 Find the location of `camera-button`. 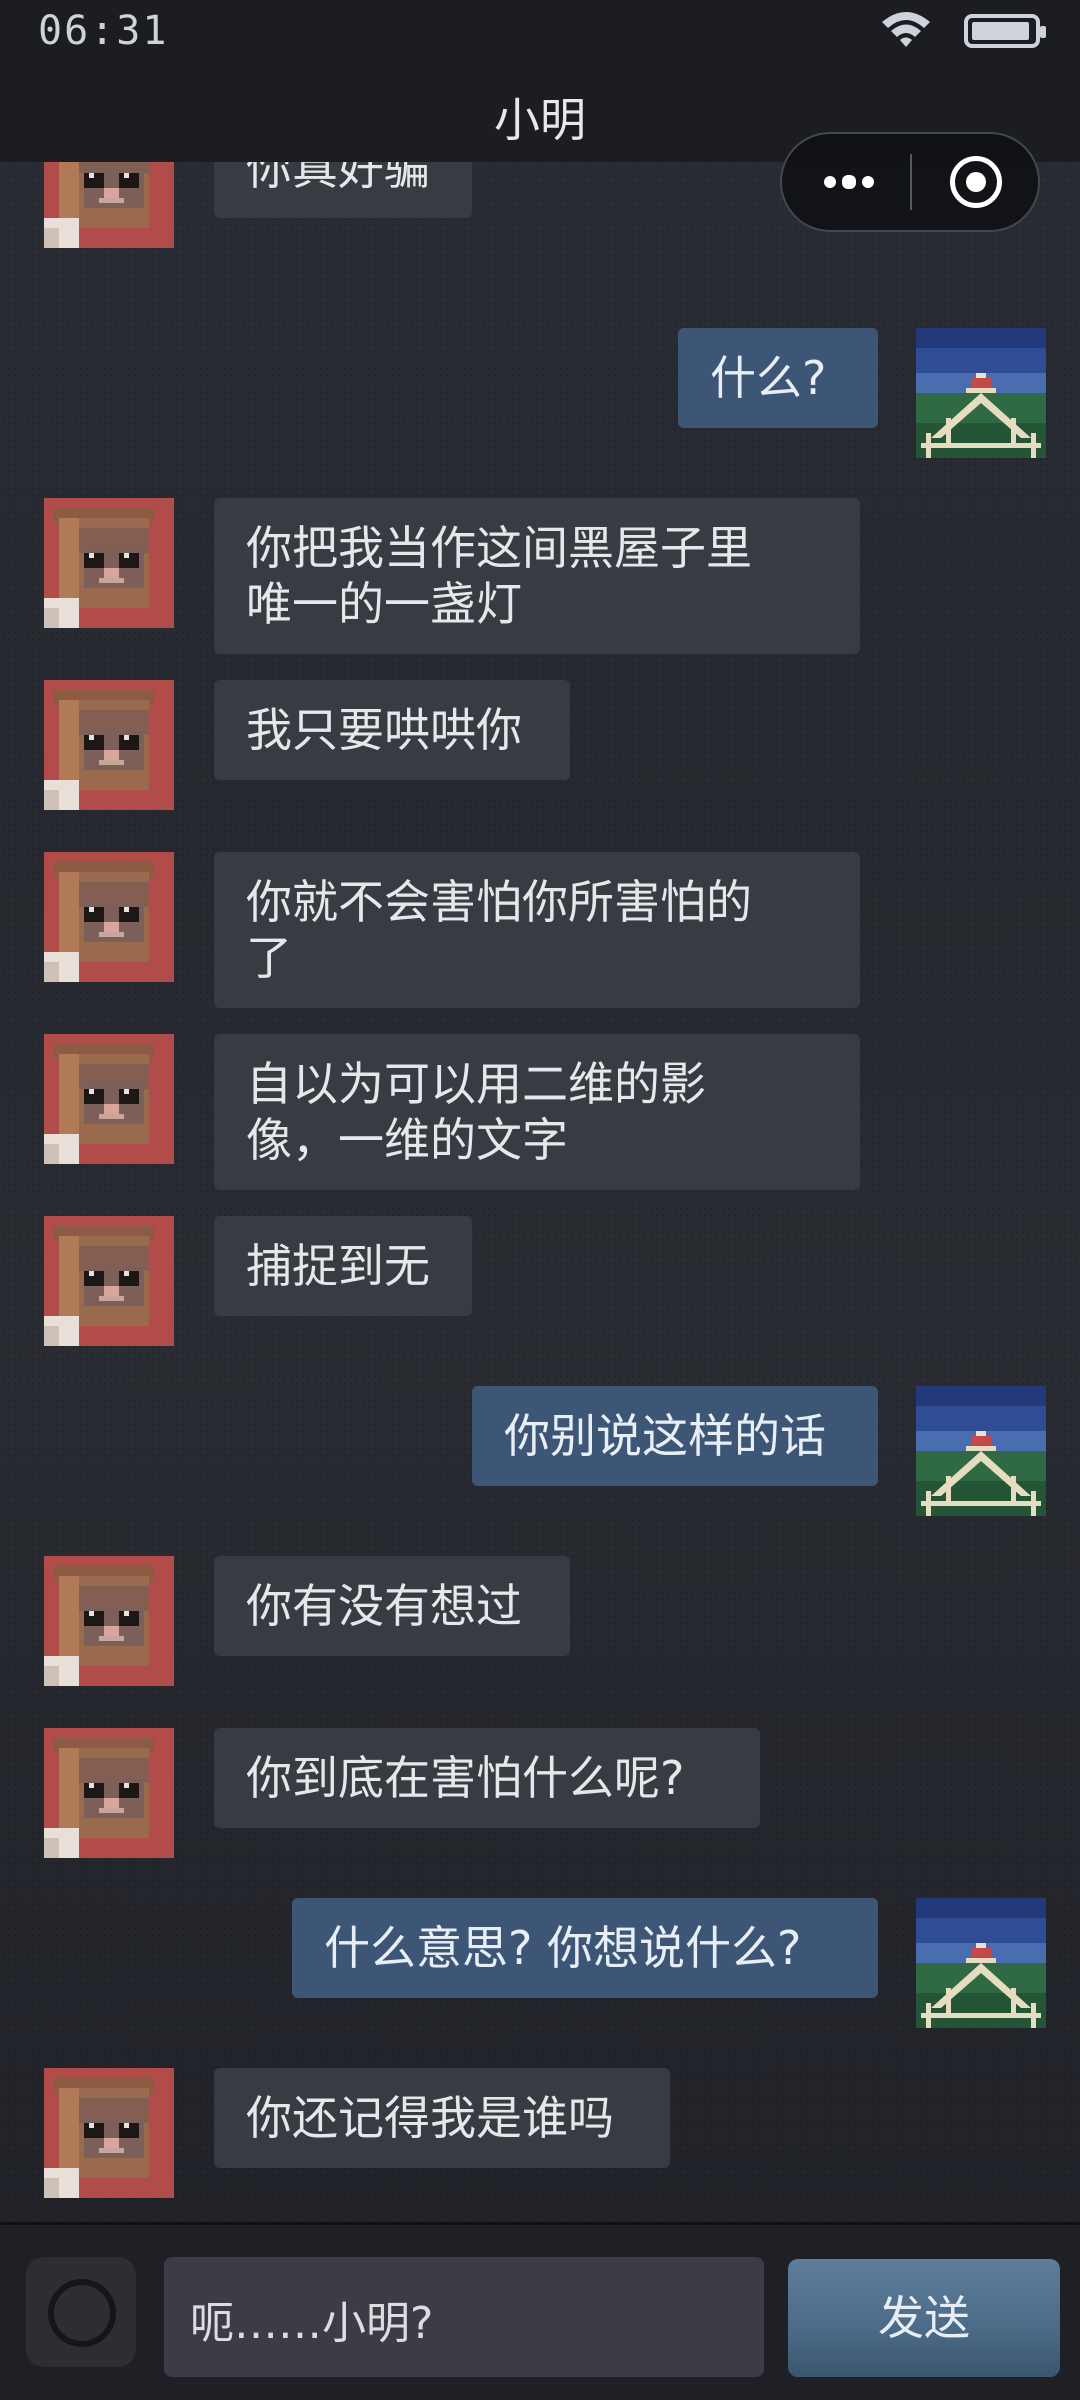

camera-button is located at coordinates (81, 2312).